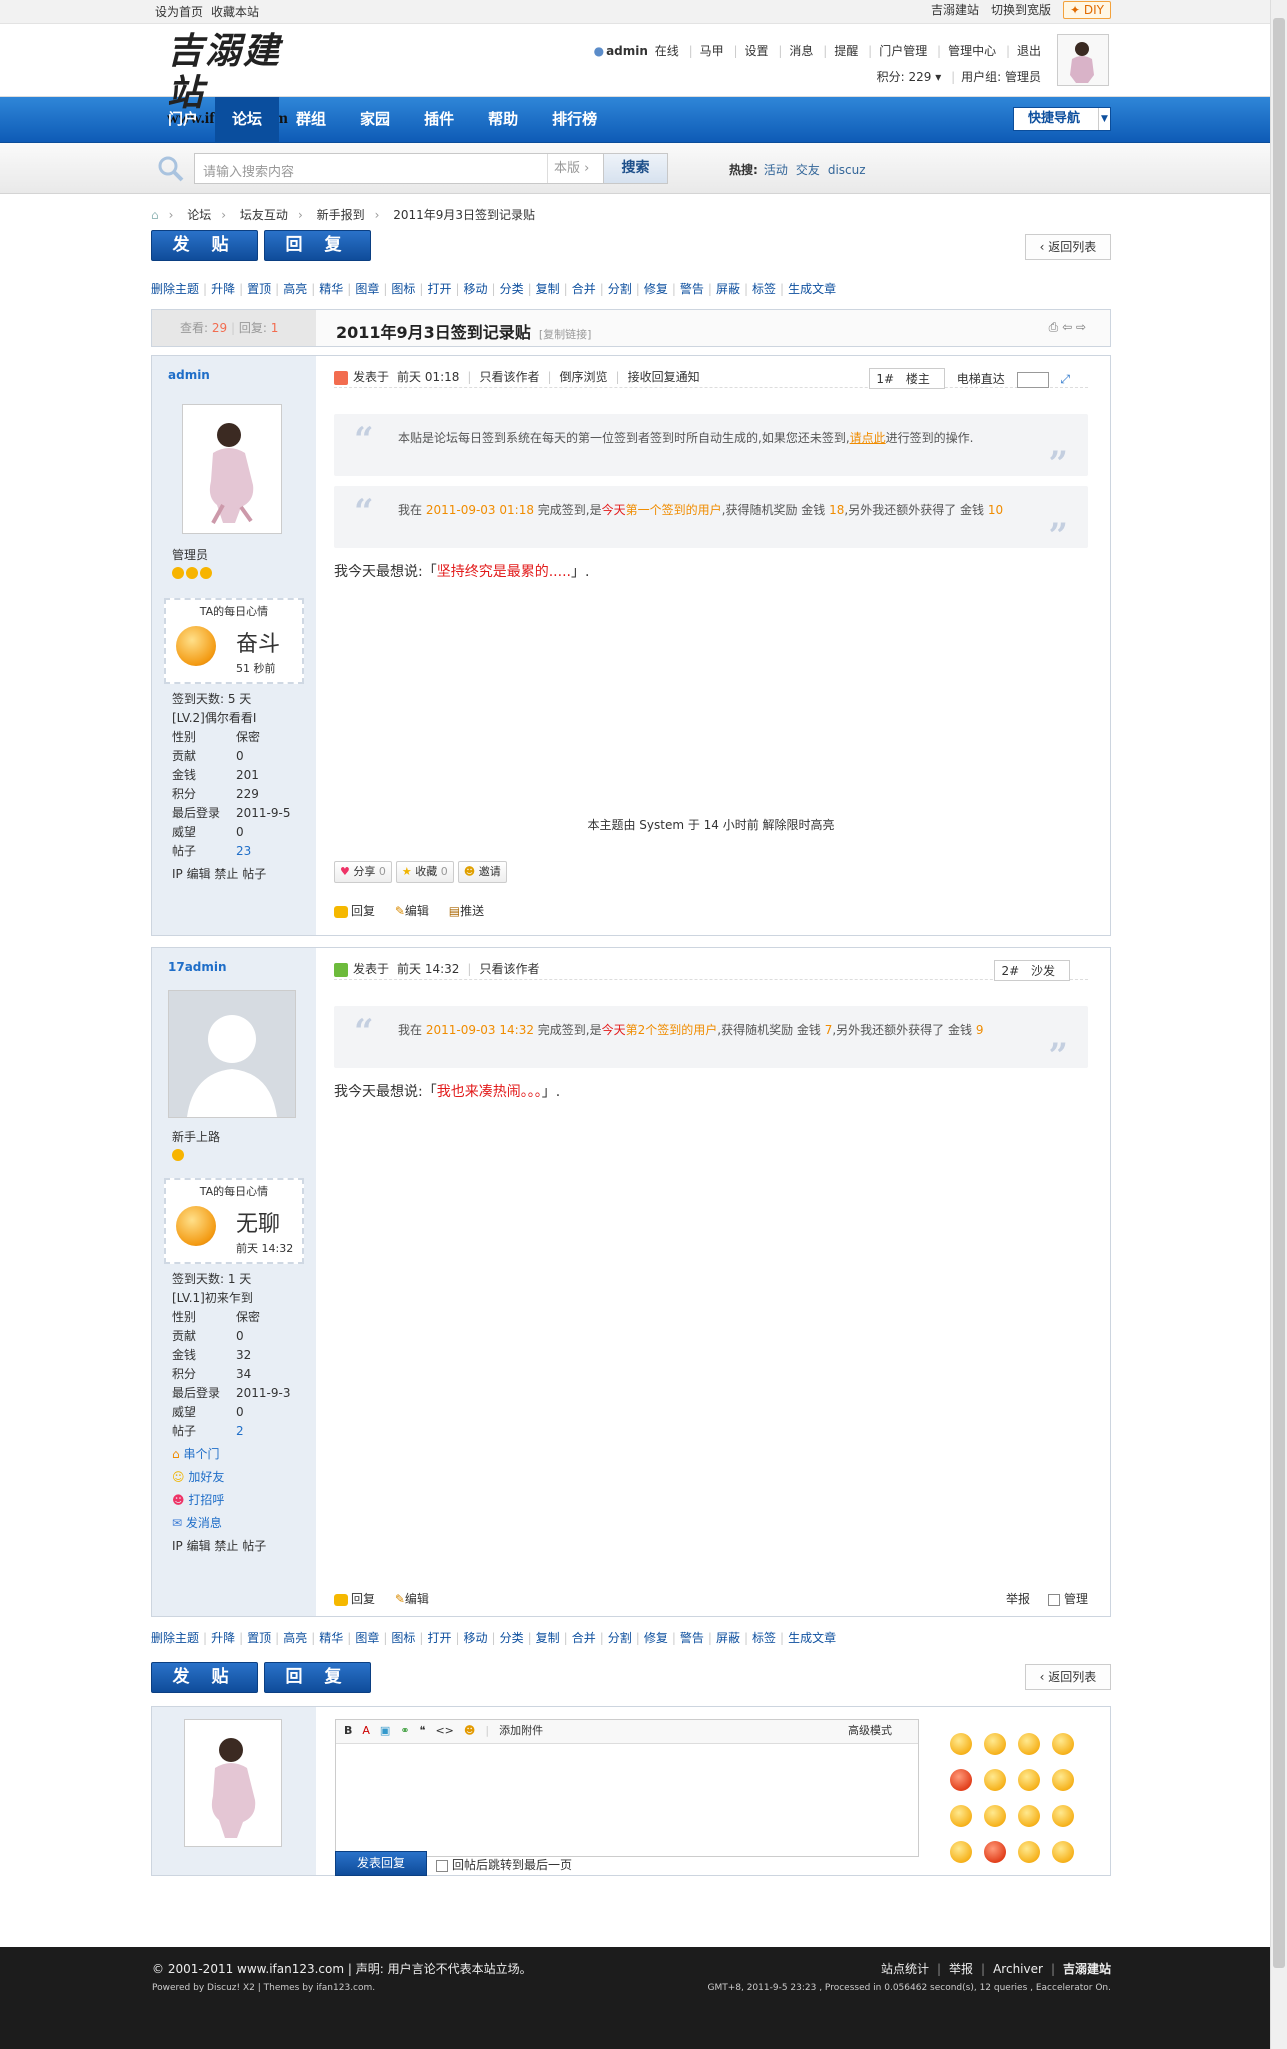  What do you see at coordinates (1083, 60) in the screenshot?
I see `user-avatar` at bounding box center [1083, 60].